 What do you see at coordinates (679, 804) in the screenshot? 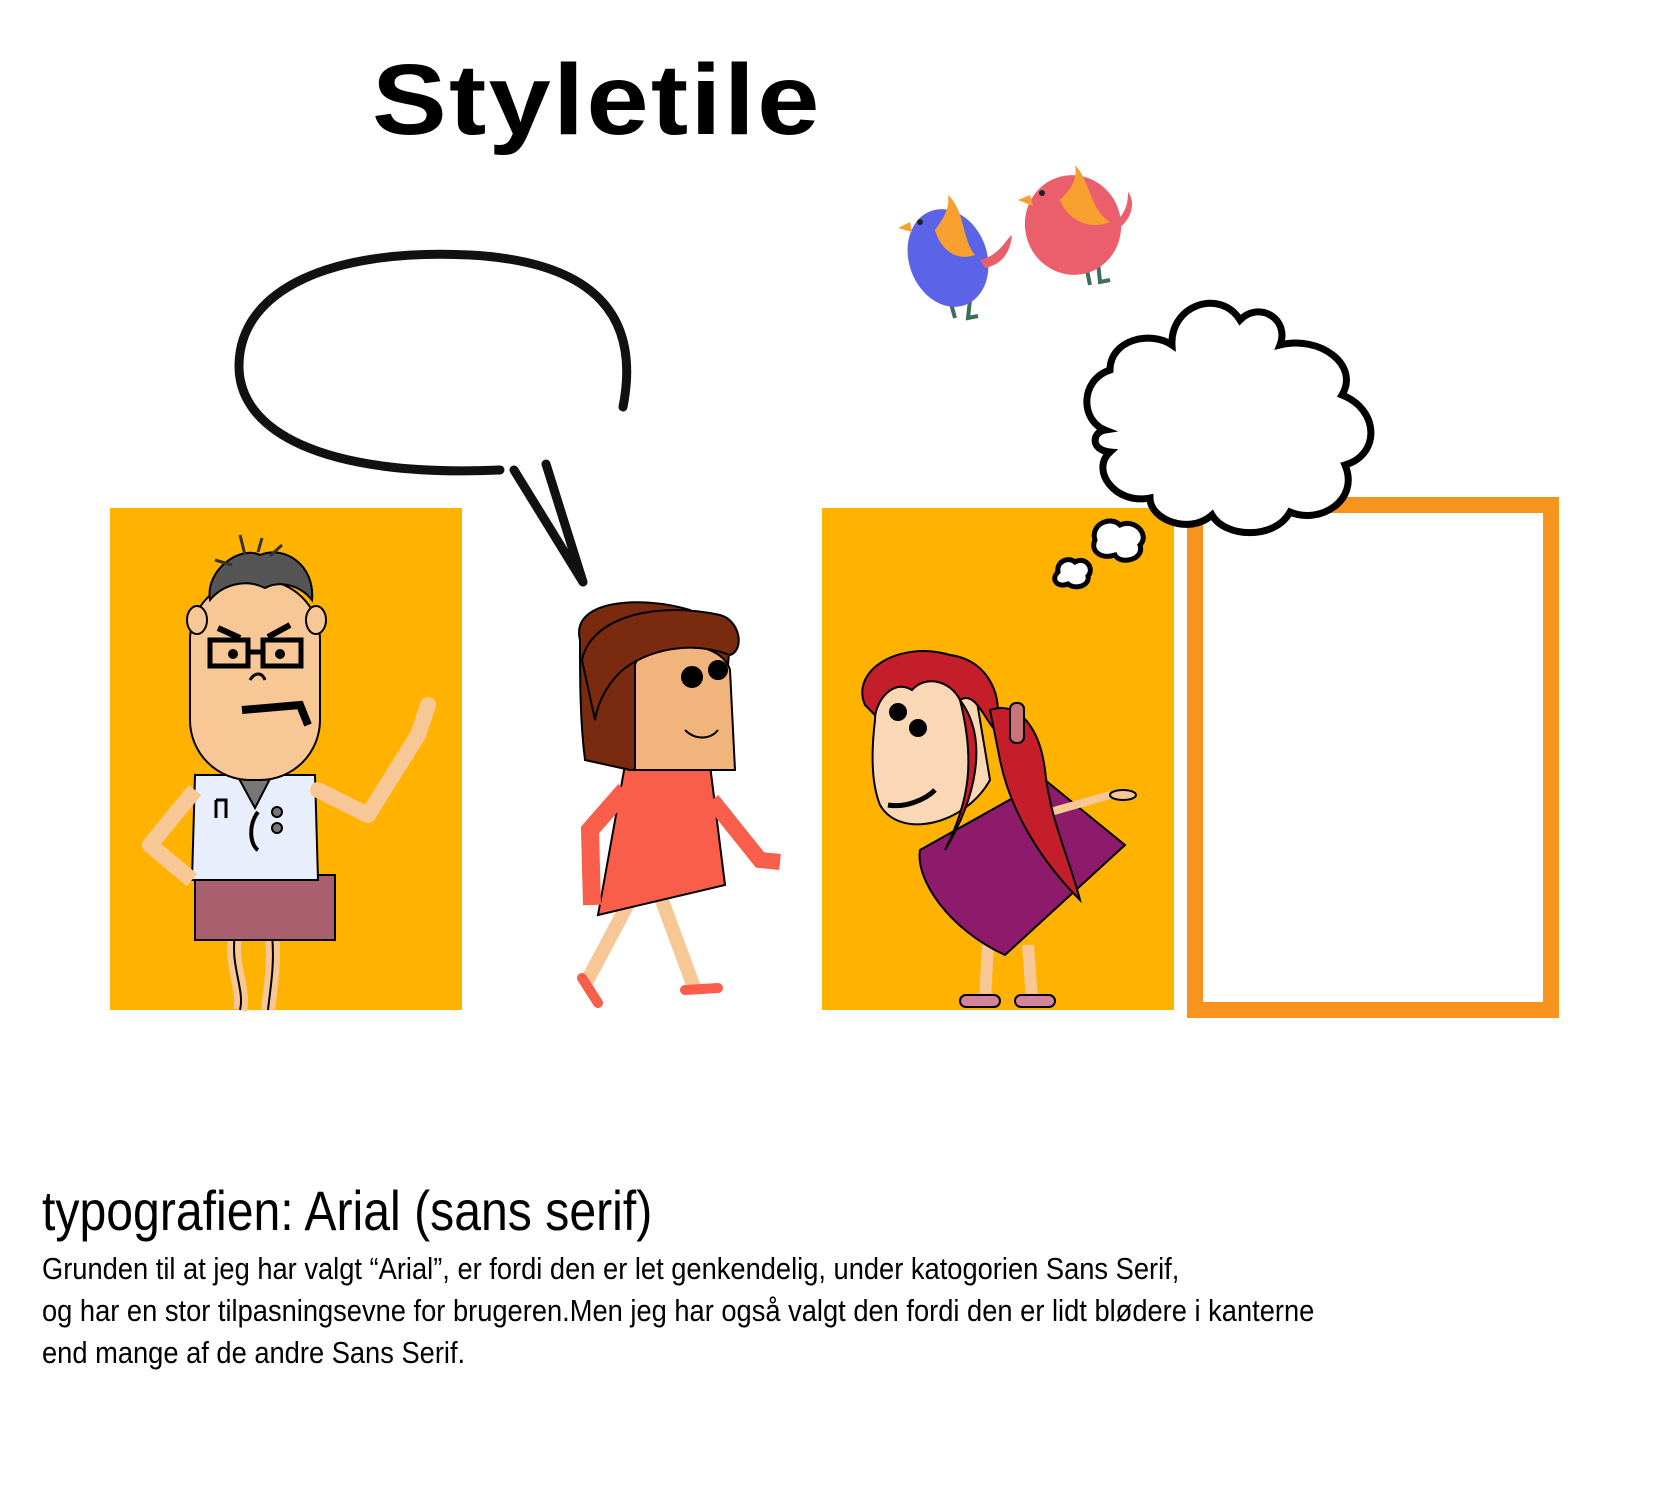
I see `walking-girl-figure` at bounding box center [679, 804].